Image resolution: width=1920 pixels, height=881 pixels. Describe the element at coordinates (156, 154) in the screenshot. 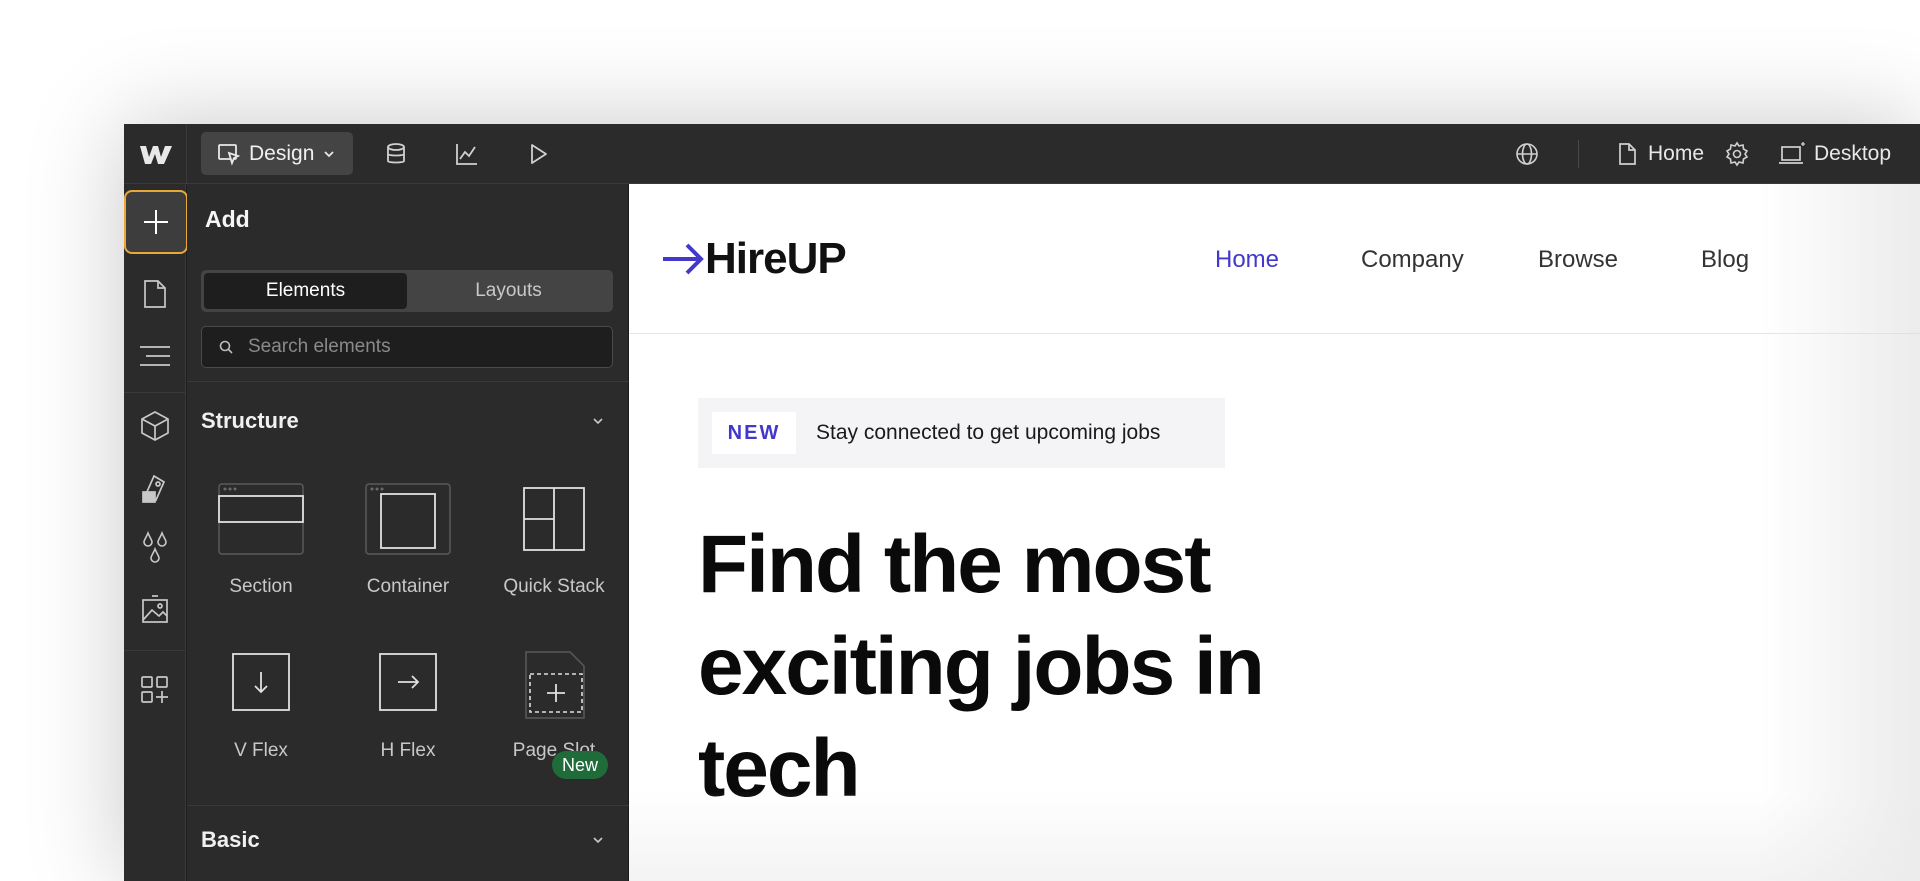

I see `webflow-logo-icon` at that location.